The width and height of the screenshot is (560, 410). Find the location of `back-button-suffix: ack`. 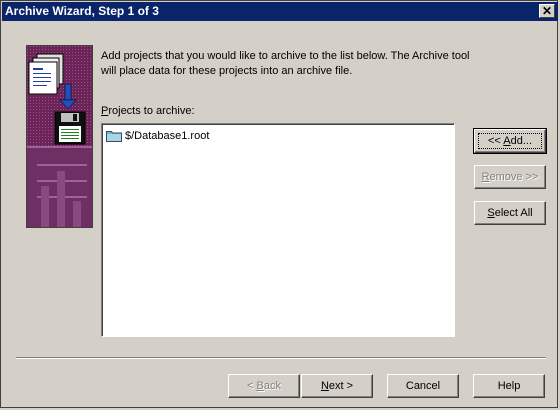

back-button-suffix: ack is located at coordinates (272, 386).